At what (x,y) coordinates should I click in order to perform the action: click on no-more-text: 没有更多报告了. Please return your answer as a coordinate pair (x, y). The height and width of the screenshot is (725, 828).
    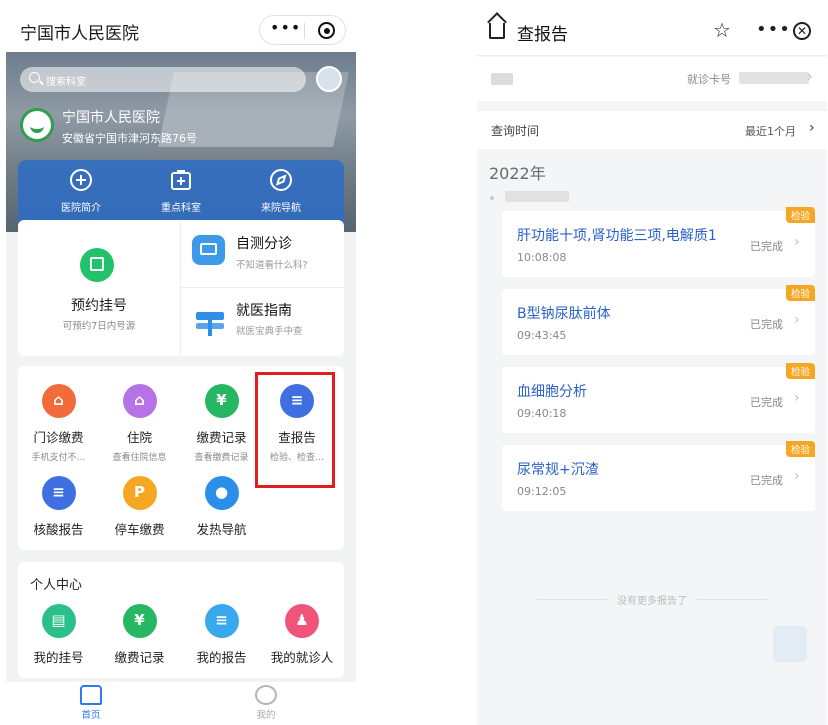
    Looking at the image, I should click on (652, 601).